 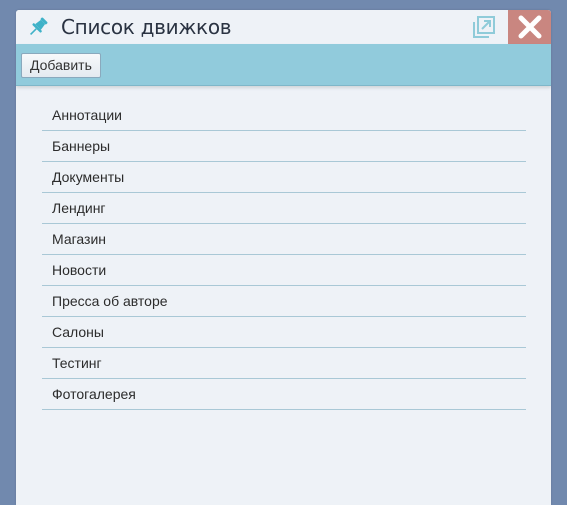 I want to click on close-icon, so click(x=530, y=27).